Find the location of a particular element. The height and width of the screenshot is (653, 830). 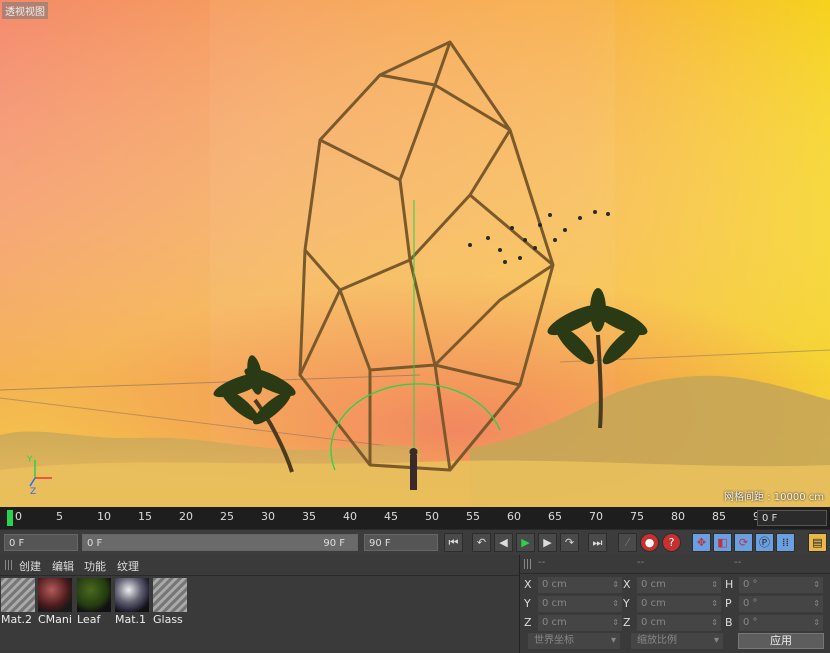

material-name: Mat.2 is located at coordinates (17, 619).